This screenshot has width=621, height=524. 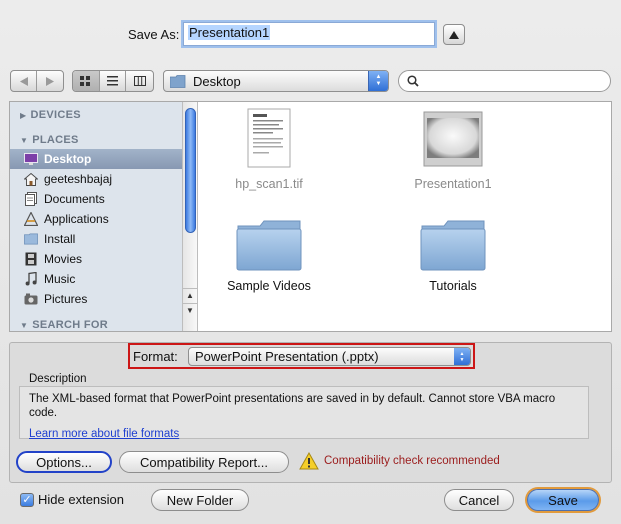 I want to click on file-name: Presentation1, so click(x=453, y=184).